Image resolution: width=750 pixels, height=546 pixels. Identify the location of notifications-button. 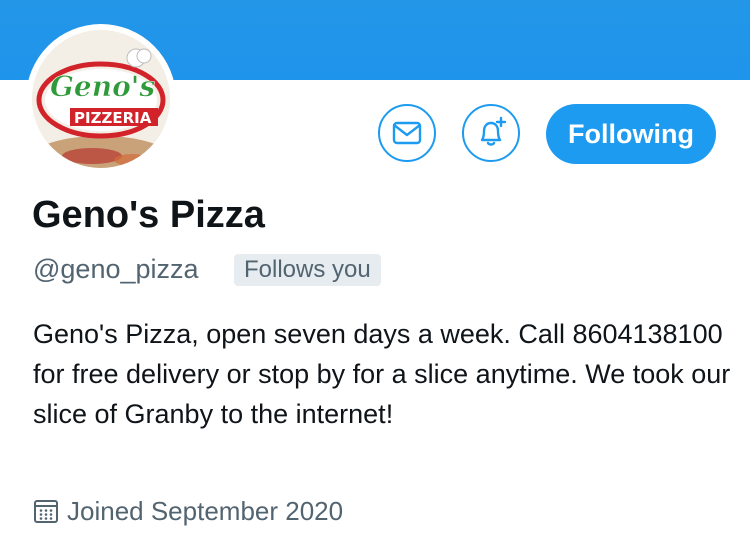
(491, 133).